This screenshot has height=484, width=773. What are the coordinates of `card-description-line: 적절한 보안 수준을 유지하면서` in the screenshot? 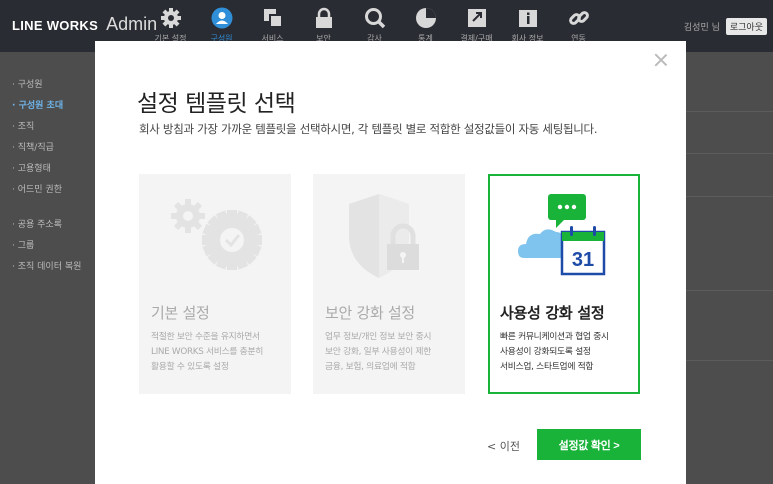 It's located at (205, 337).